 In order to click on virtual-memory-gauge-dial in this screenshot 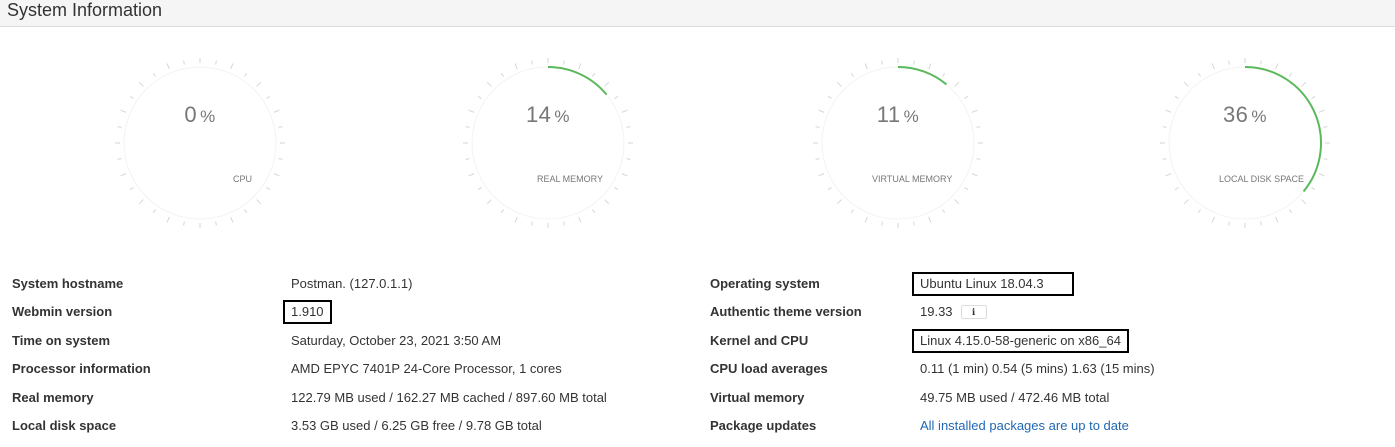, I will do `click(898, 143)`.